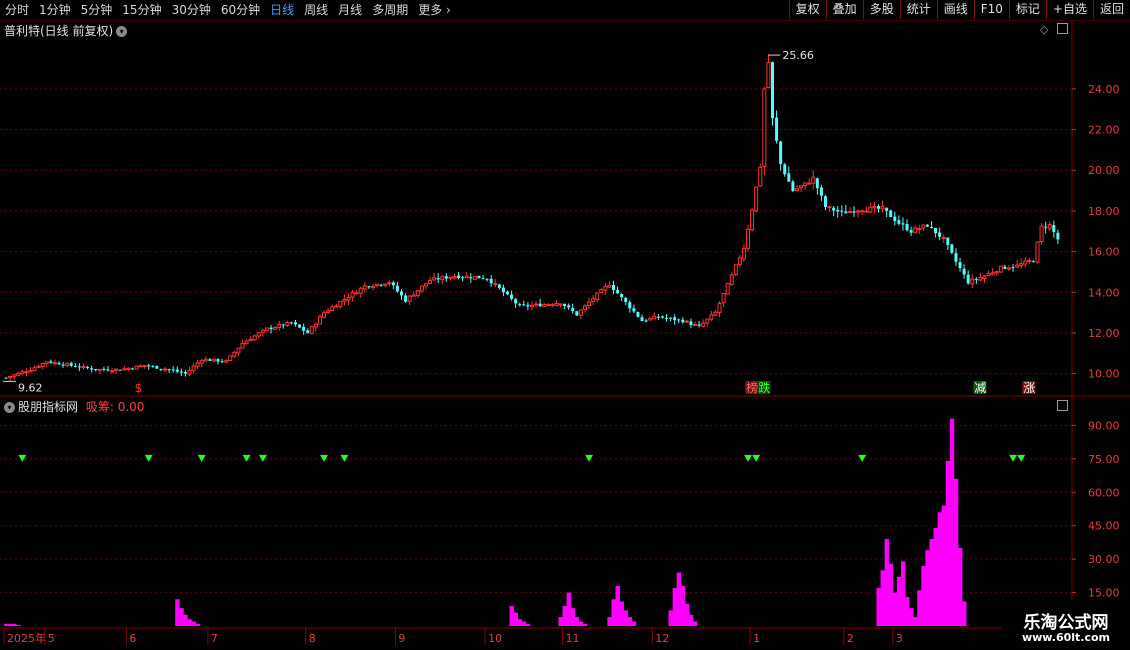 The height and width of the screenshot is (650, 1130). I want to click on date-label: 5, so click(51, 638).